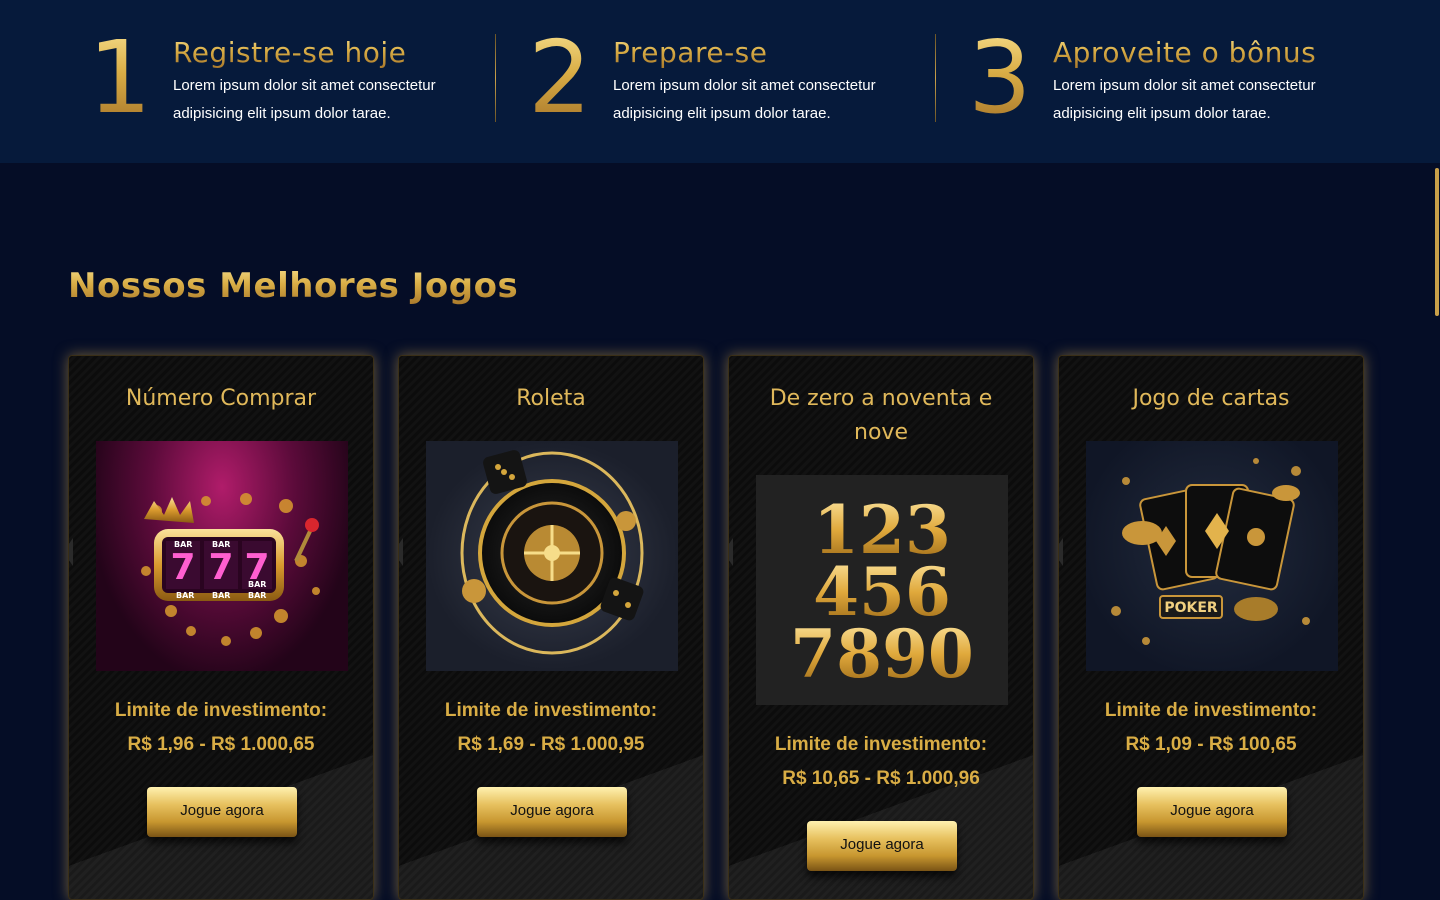  I want to click on investment-range: R$ 1,69 - R$ 1.000,95, so click(551, 744).